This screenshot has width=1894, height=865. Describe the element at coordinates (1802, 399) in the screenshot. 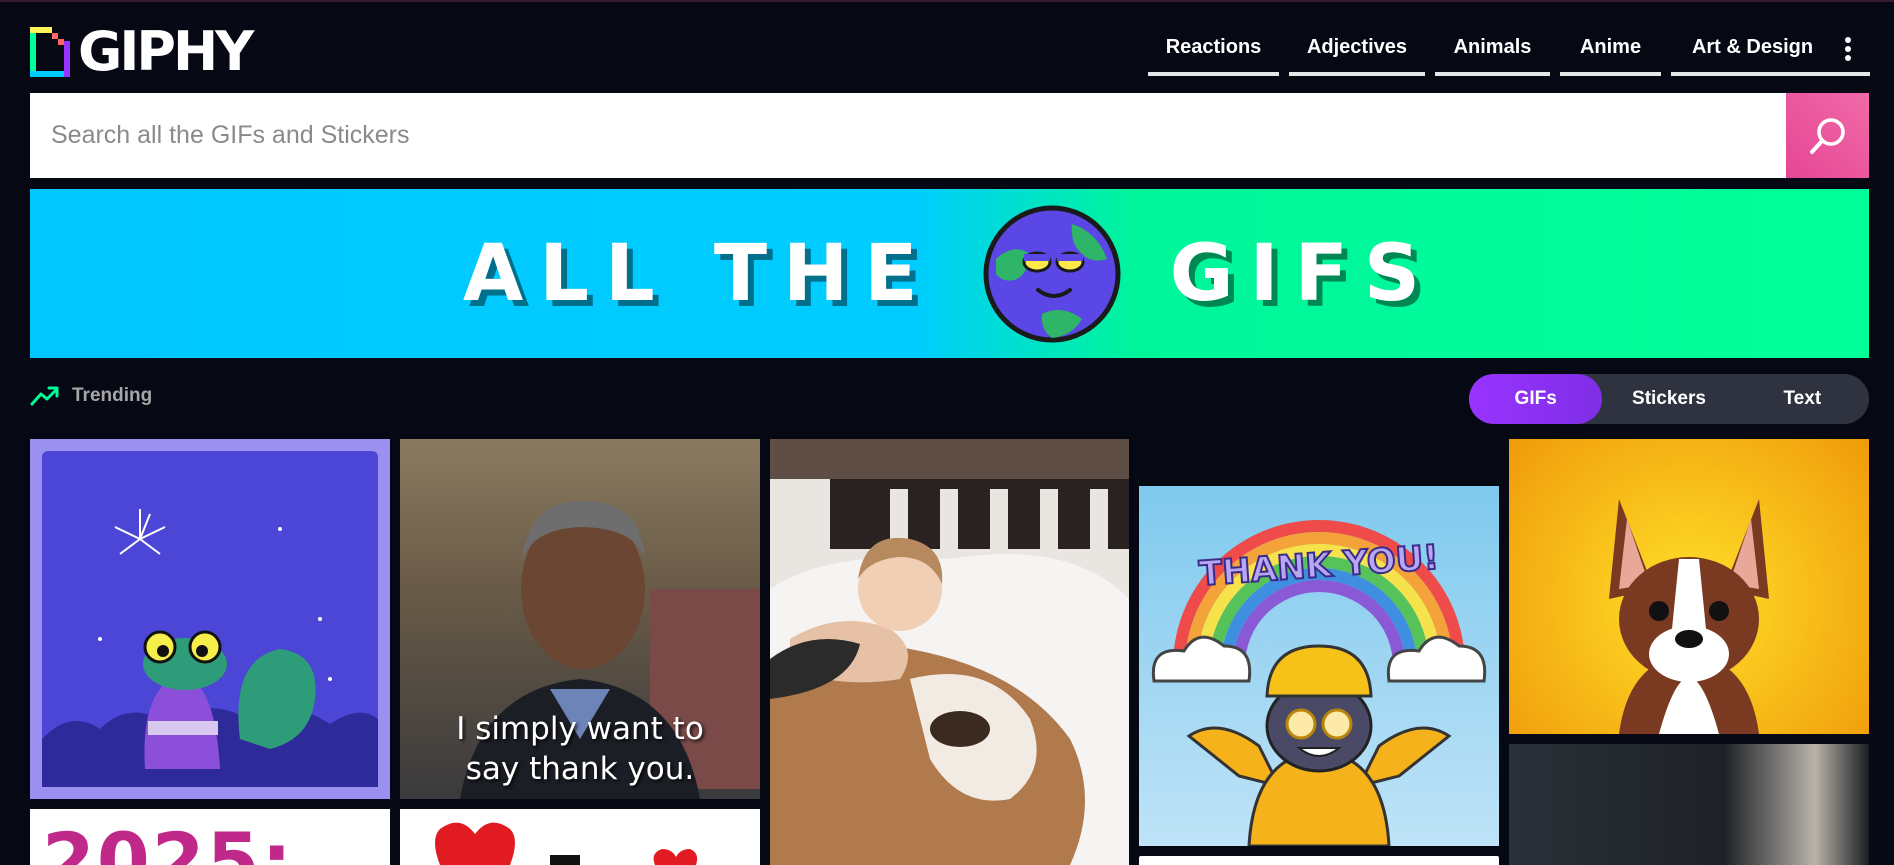

I see `tab-text: Text` at that location.